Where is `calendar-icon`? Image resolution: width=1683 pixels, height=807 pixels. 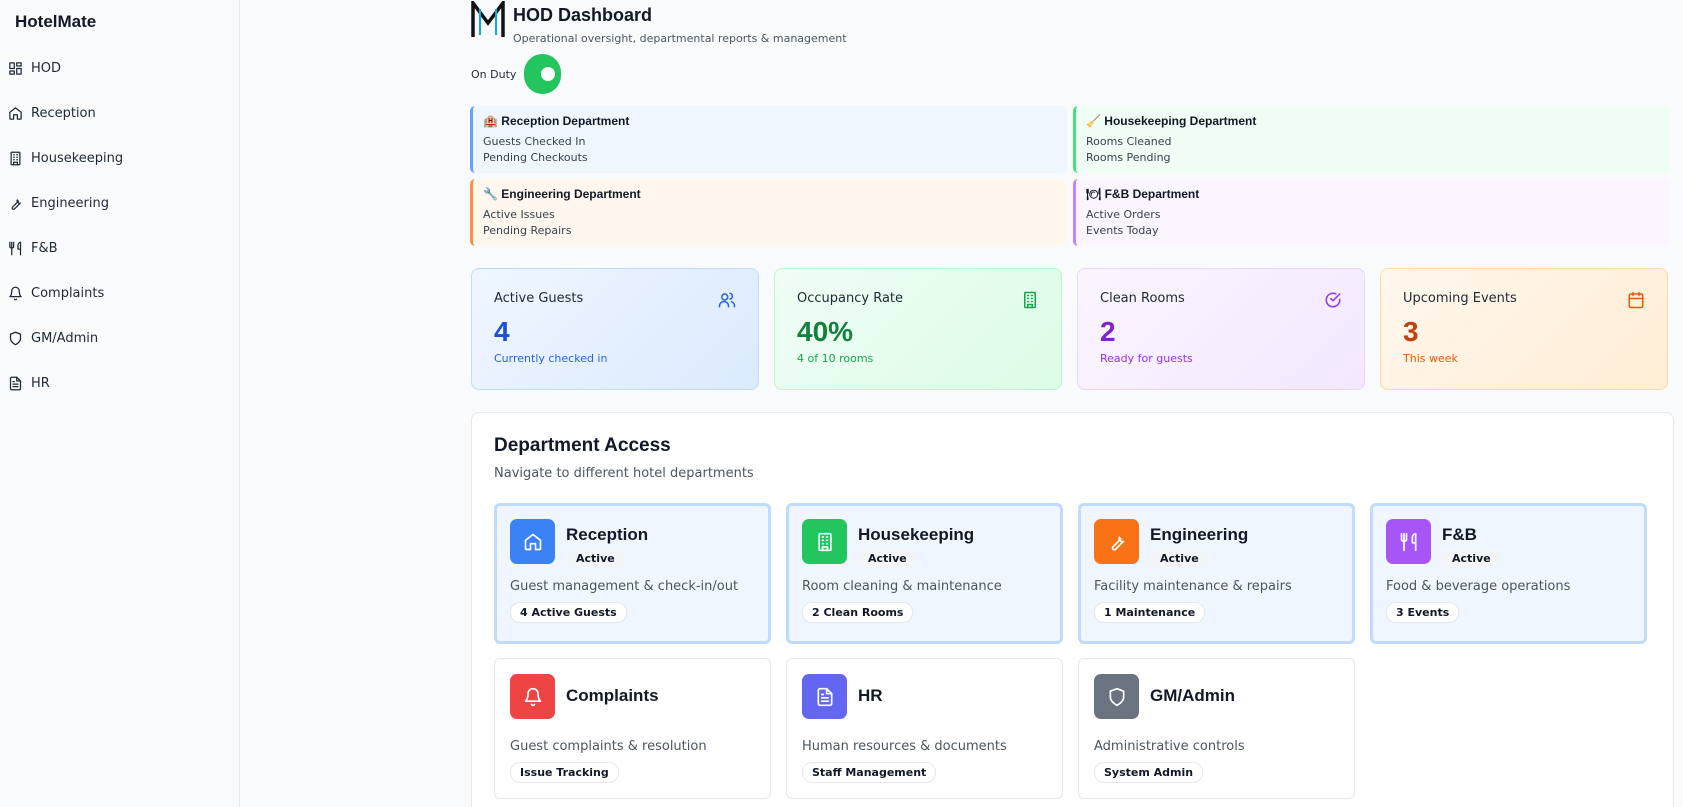
calendar-icon is located at coordinates (1636, 300).